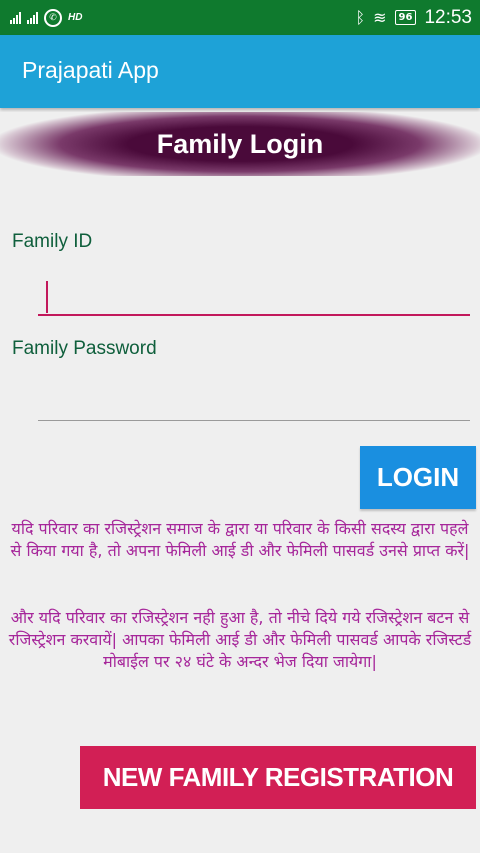 The image size is (480, 853). I want to click on family-id-input, so click(254, 296).